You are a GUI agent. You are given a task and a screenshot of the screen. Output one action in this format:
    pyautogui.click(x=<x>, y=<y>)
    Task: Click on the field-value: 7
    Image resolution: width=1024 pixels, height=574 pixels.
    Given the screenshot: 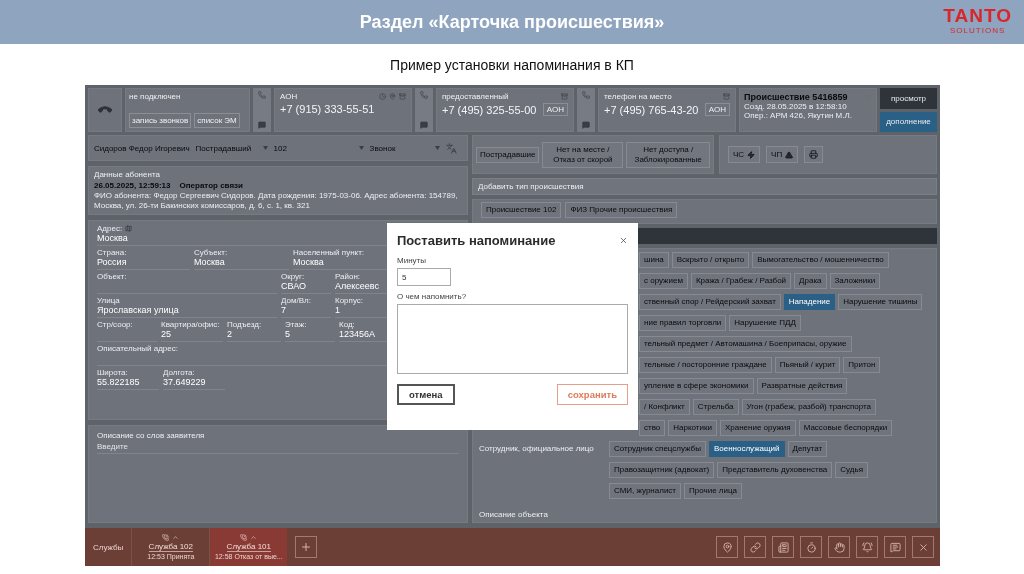 What is the action you would take?
    pyautogui.click(x=283, y=310)
    